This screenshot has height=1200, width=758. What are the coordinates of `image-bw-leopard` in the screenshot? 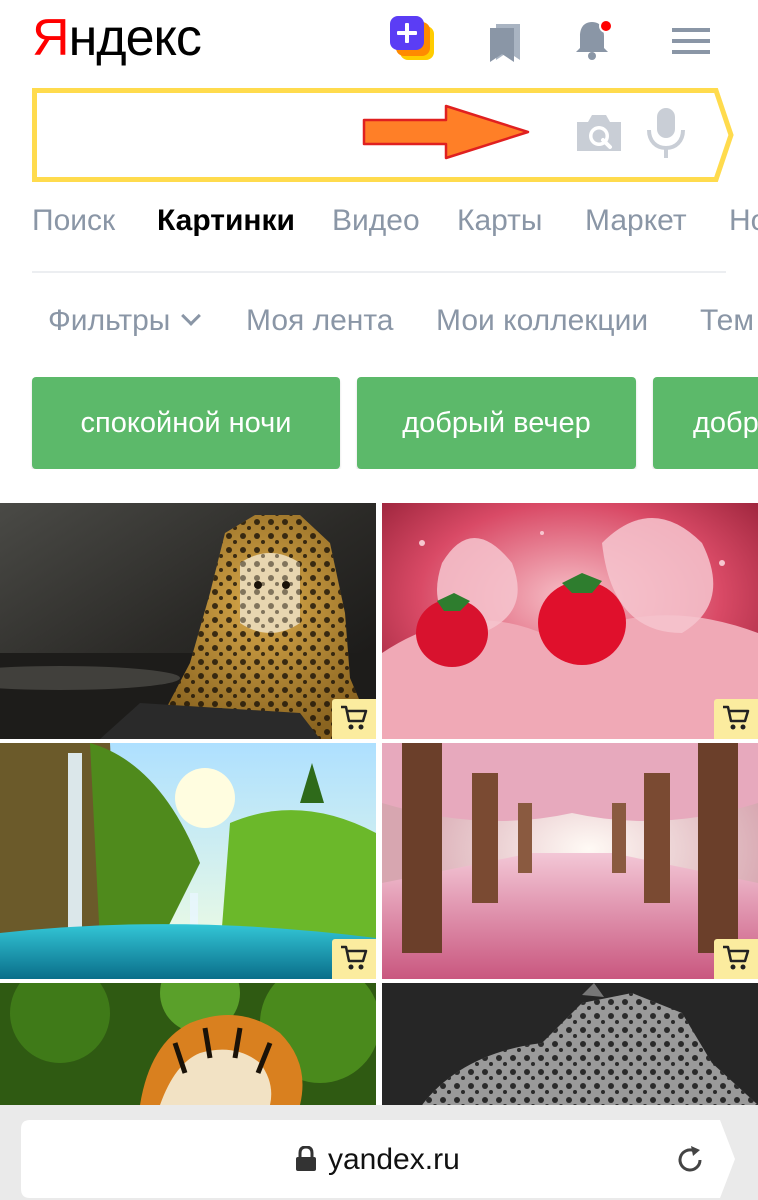 It's located at (570, 1044).